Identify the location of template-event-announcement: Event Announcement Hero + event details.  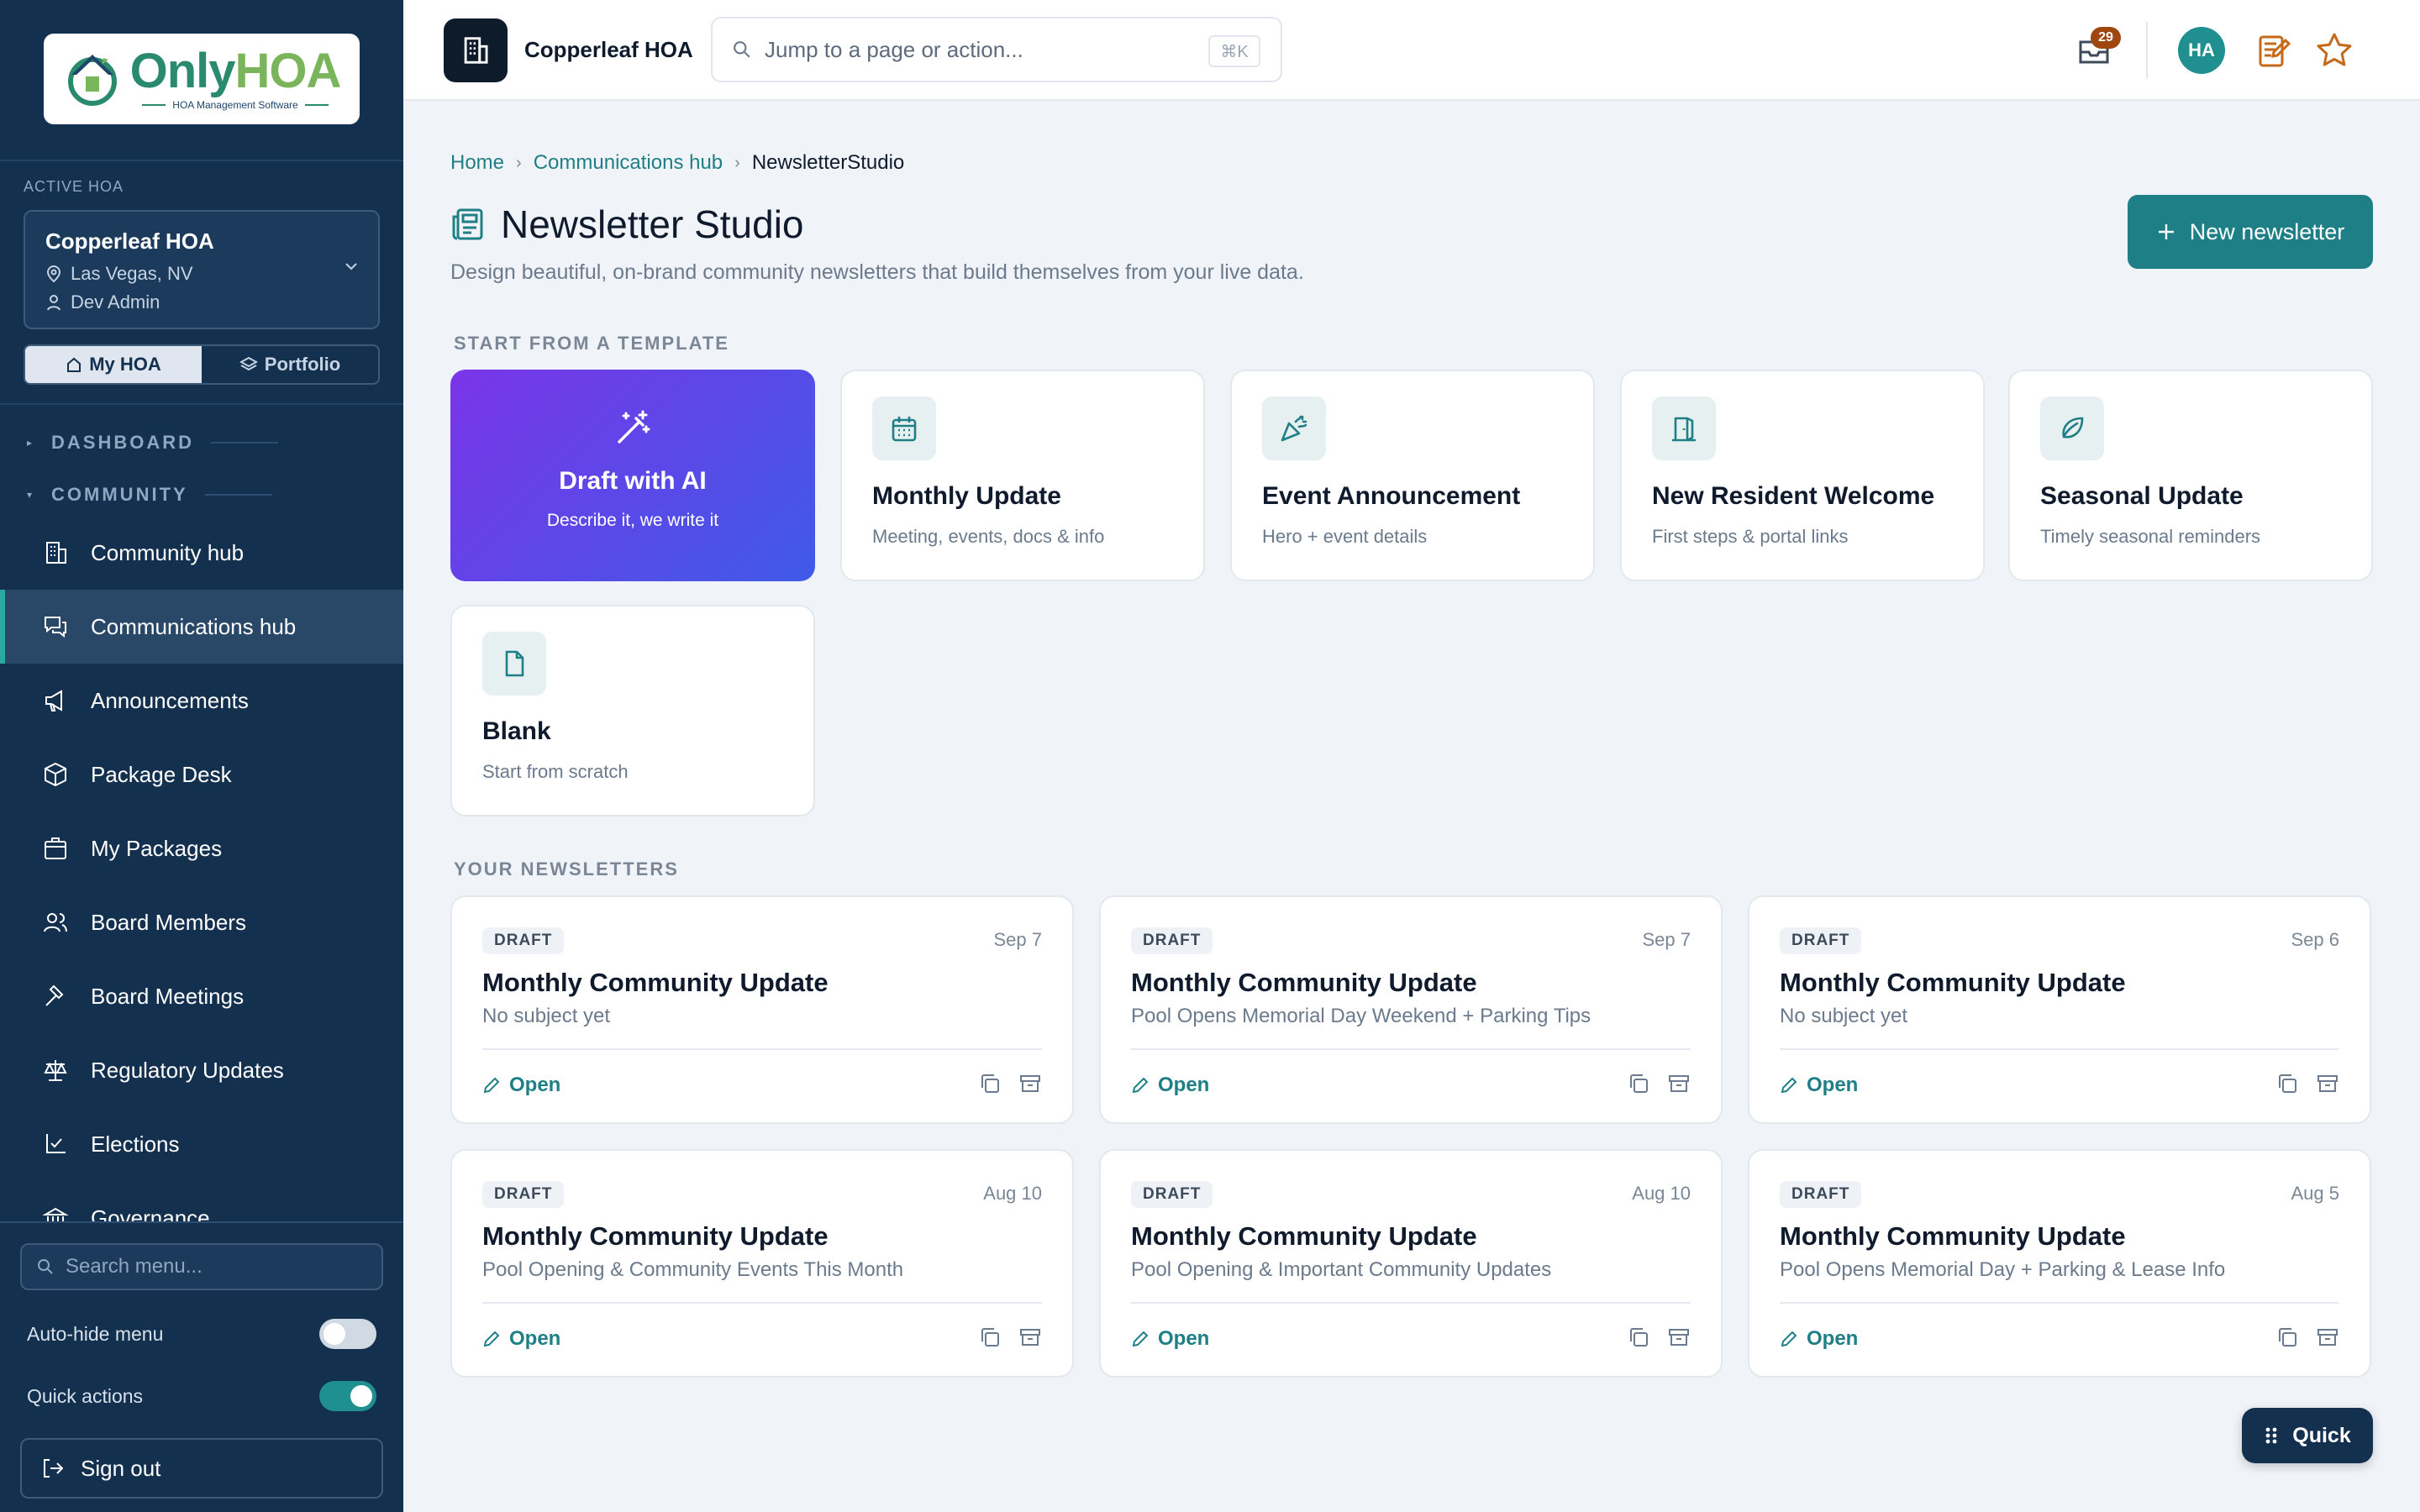
(1412, 475).